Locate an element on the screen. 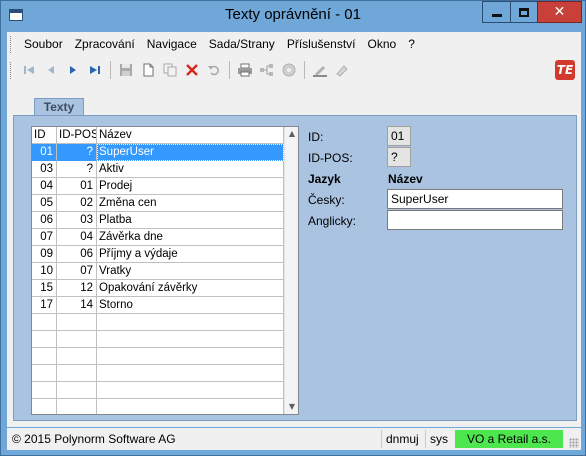  cell-name: Aktiv is located at coordinates (190, 169).